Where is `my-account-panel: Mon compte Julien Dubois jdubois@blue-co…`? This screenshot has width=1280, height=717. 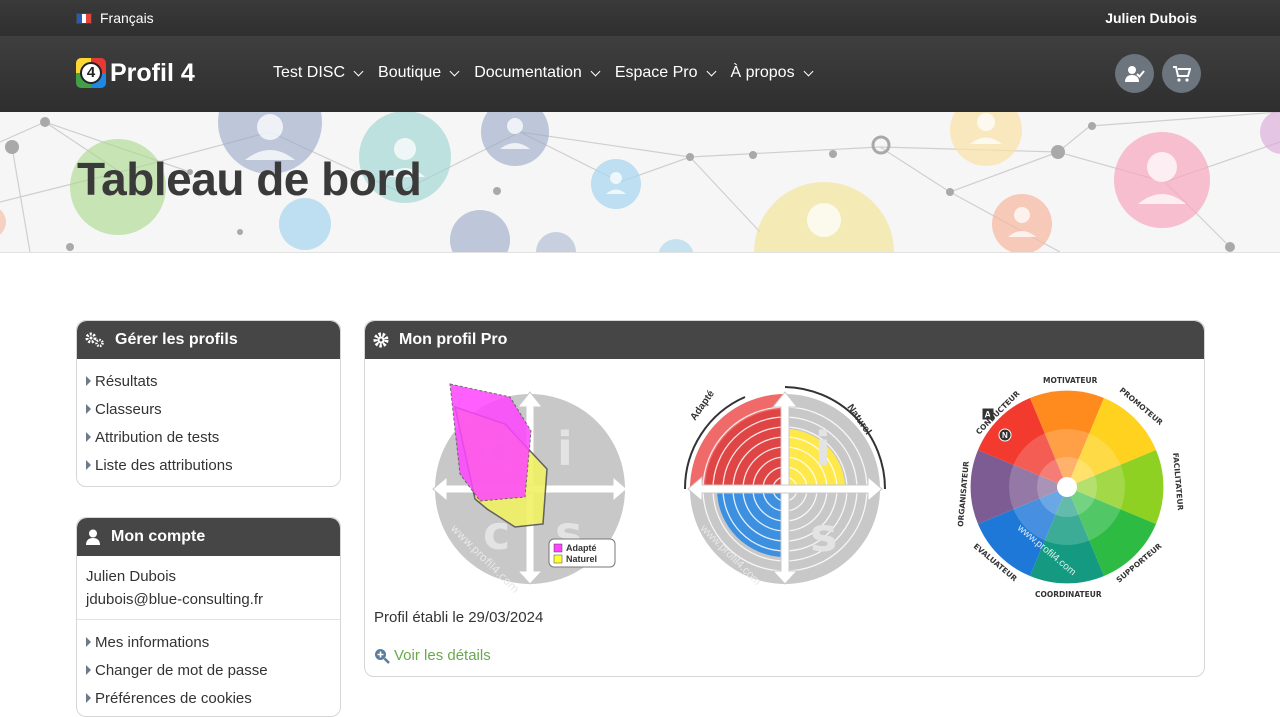 my-account-panel: Mon compte Julien Dubois jdubois@blue-co… is located at coordinates (208, 617).